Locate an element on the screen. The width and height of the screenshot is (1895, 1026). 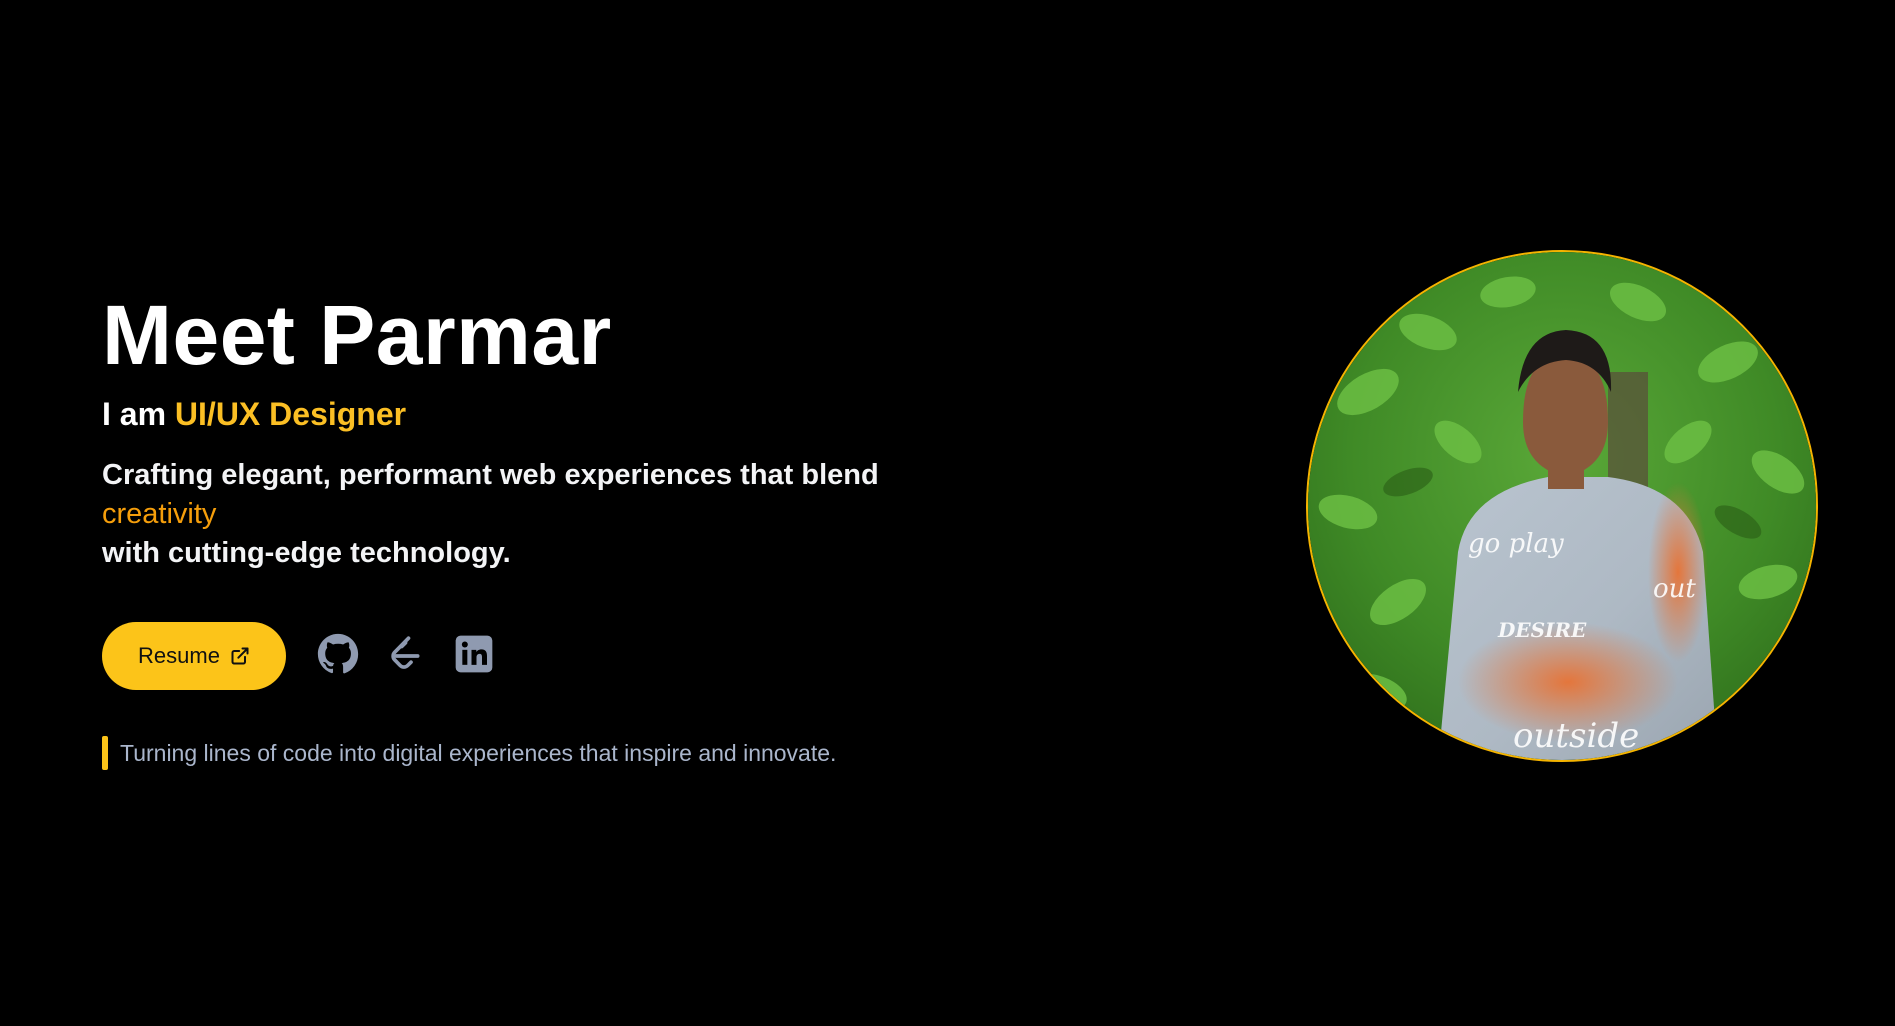
leetcode-icon is located at coordinates (406, 656).